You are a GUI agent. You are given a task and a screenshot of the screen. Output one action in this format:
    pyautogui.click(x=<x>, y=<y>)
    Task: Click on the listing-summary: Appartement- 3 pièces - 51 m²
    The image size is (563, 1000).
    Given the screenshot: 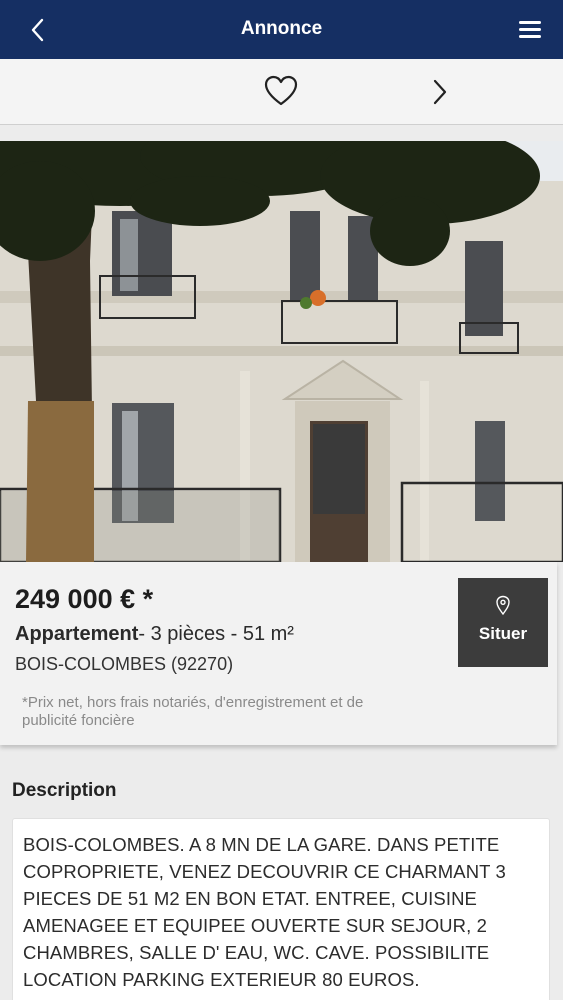 What is the action you would take?
    pyautogui.click(x=154, y=634)
    